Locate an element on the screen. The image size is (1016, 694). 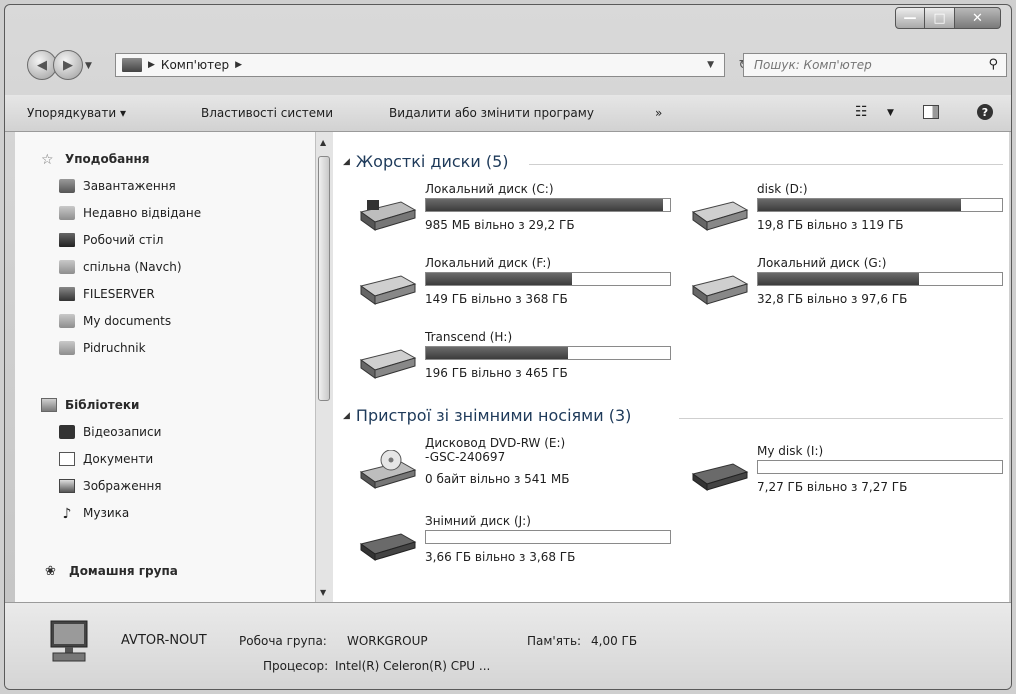
minimize-button: — is located at coordinates (910, 18).